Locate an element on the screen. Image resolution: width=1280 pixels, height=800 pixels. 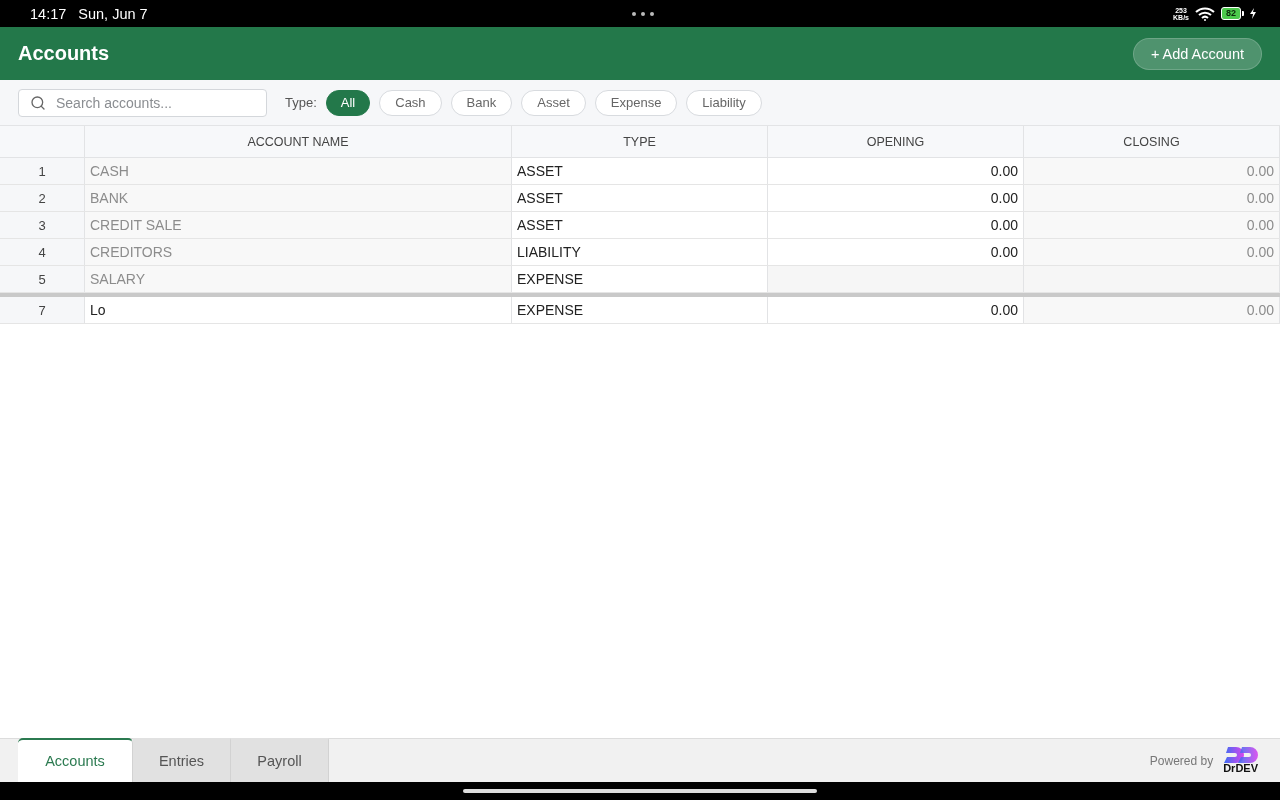
filter-chip: Cash is located at coordinates (410, 102).